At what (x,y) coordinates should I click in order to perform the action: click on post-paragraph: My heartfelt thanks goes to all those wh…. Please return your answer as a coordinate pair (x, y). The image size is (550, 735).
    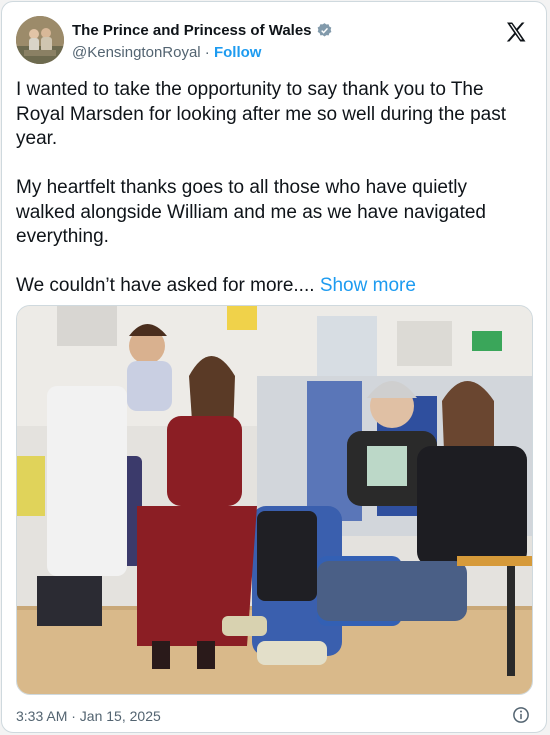
    Looking at the image, I should click on (251, 212).